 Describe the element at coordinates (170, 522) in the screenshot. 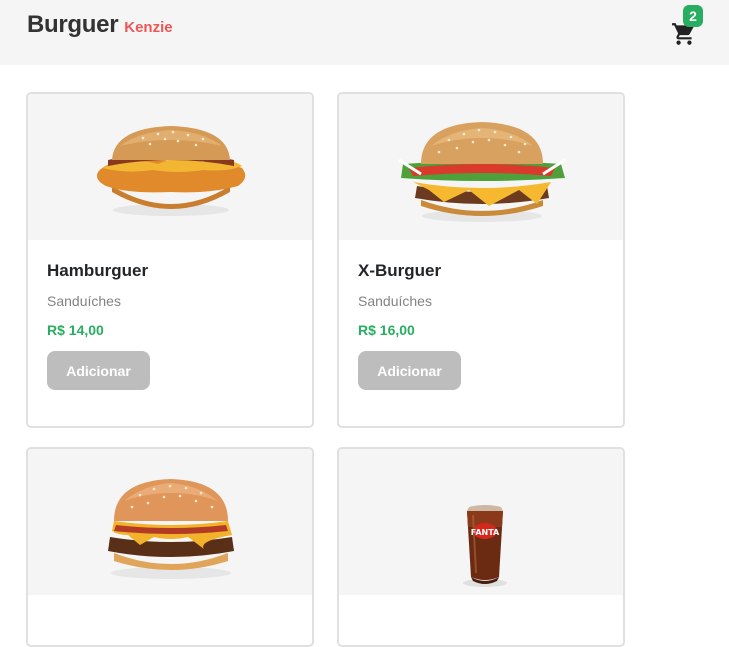

I see `burger-image` at that location.